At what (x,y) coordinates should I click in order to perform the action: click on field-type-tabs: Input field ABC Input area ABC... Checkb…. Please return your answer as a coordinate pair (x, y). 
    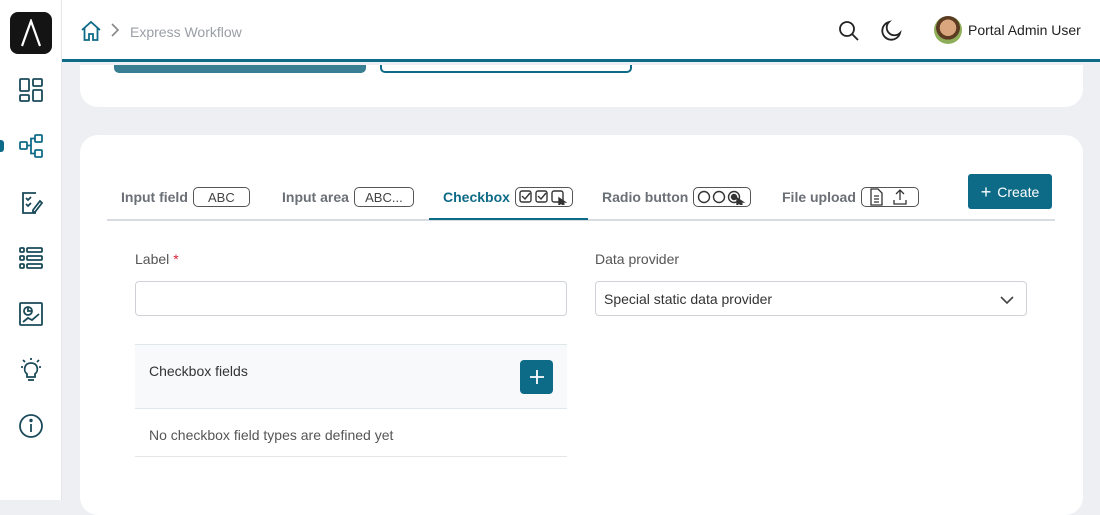
    Looking at the image, I should click on (581, 198).